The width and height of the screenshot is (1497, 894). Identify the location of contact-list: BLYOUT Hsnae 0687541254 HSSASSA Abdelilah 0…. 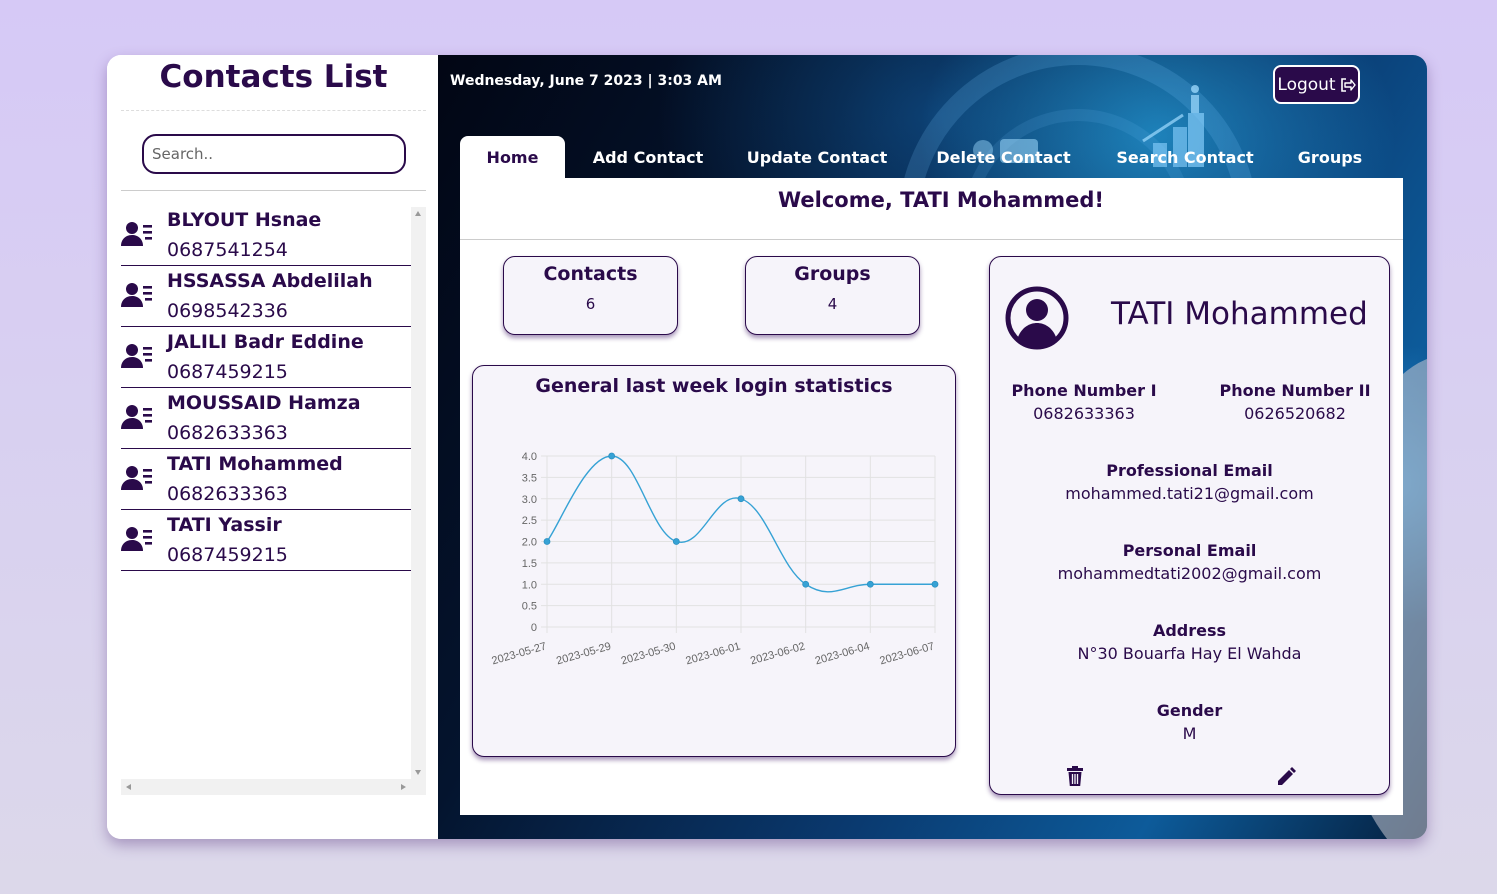
(266, 388).